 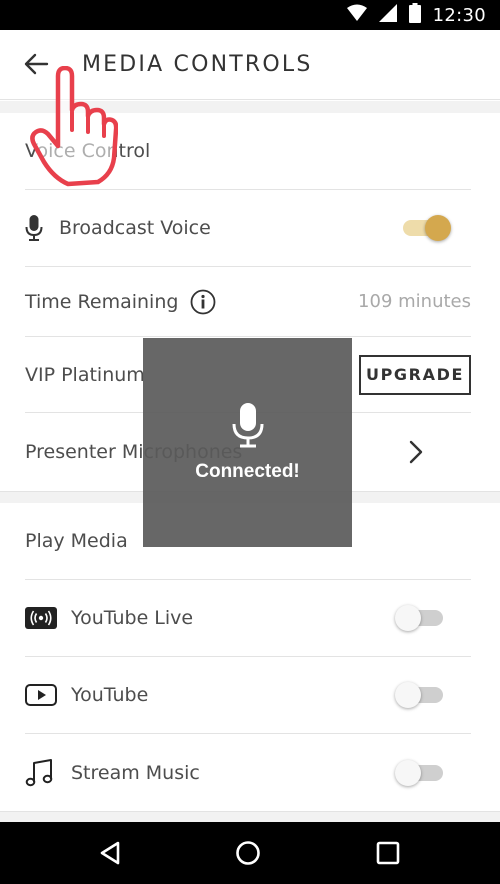 I want to click on broadcast-voice-toggle, so click(x=425, y=228).